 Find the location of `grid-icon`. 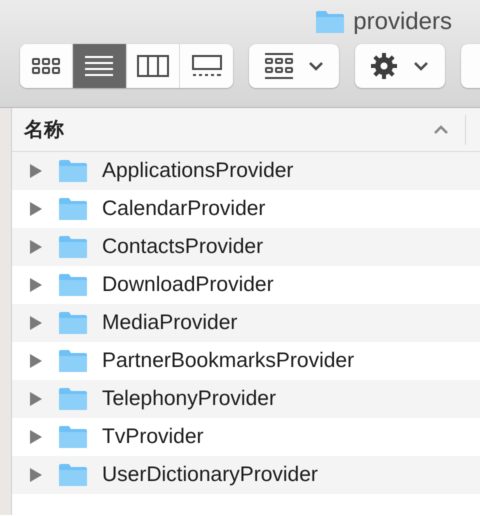

grid-icon is located at coordinates (279, 66).